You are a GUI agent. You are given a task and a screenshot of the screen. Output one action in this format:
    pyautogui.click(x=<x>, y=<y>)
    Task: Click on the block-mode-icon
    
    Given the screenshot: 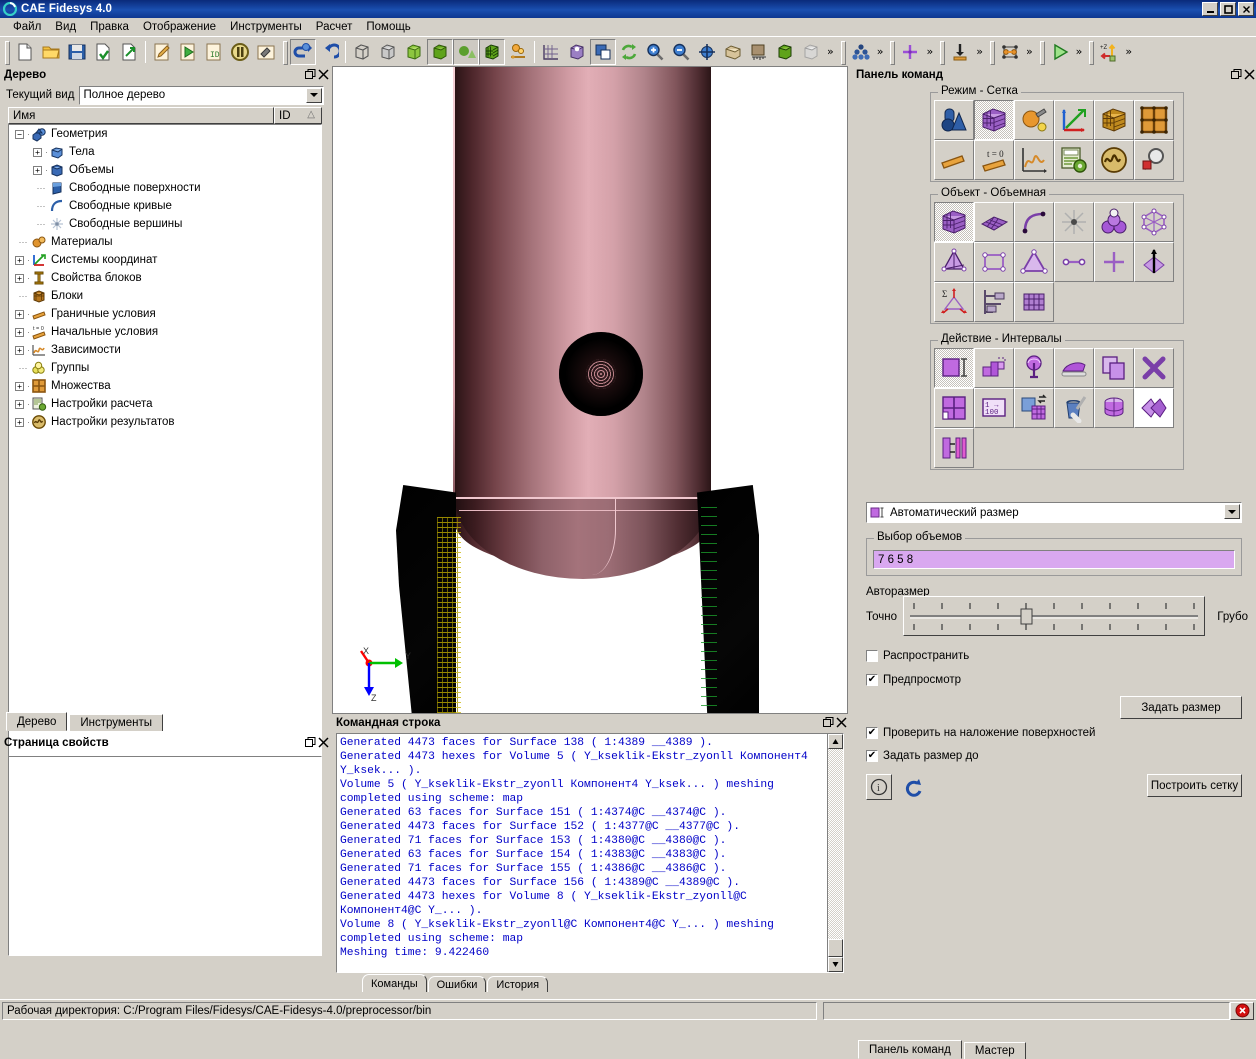 What is the action you would take?
    pyautogui.click(x=1114, y=120)
    